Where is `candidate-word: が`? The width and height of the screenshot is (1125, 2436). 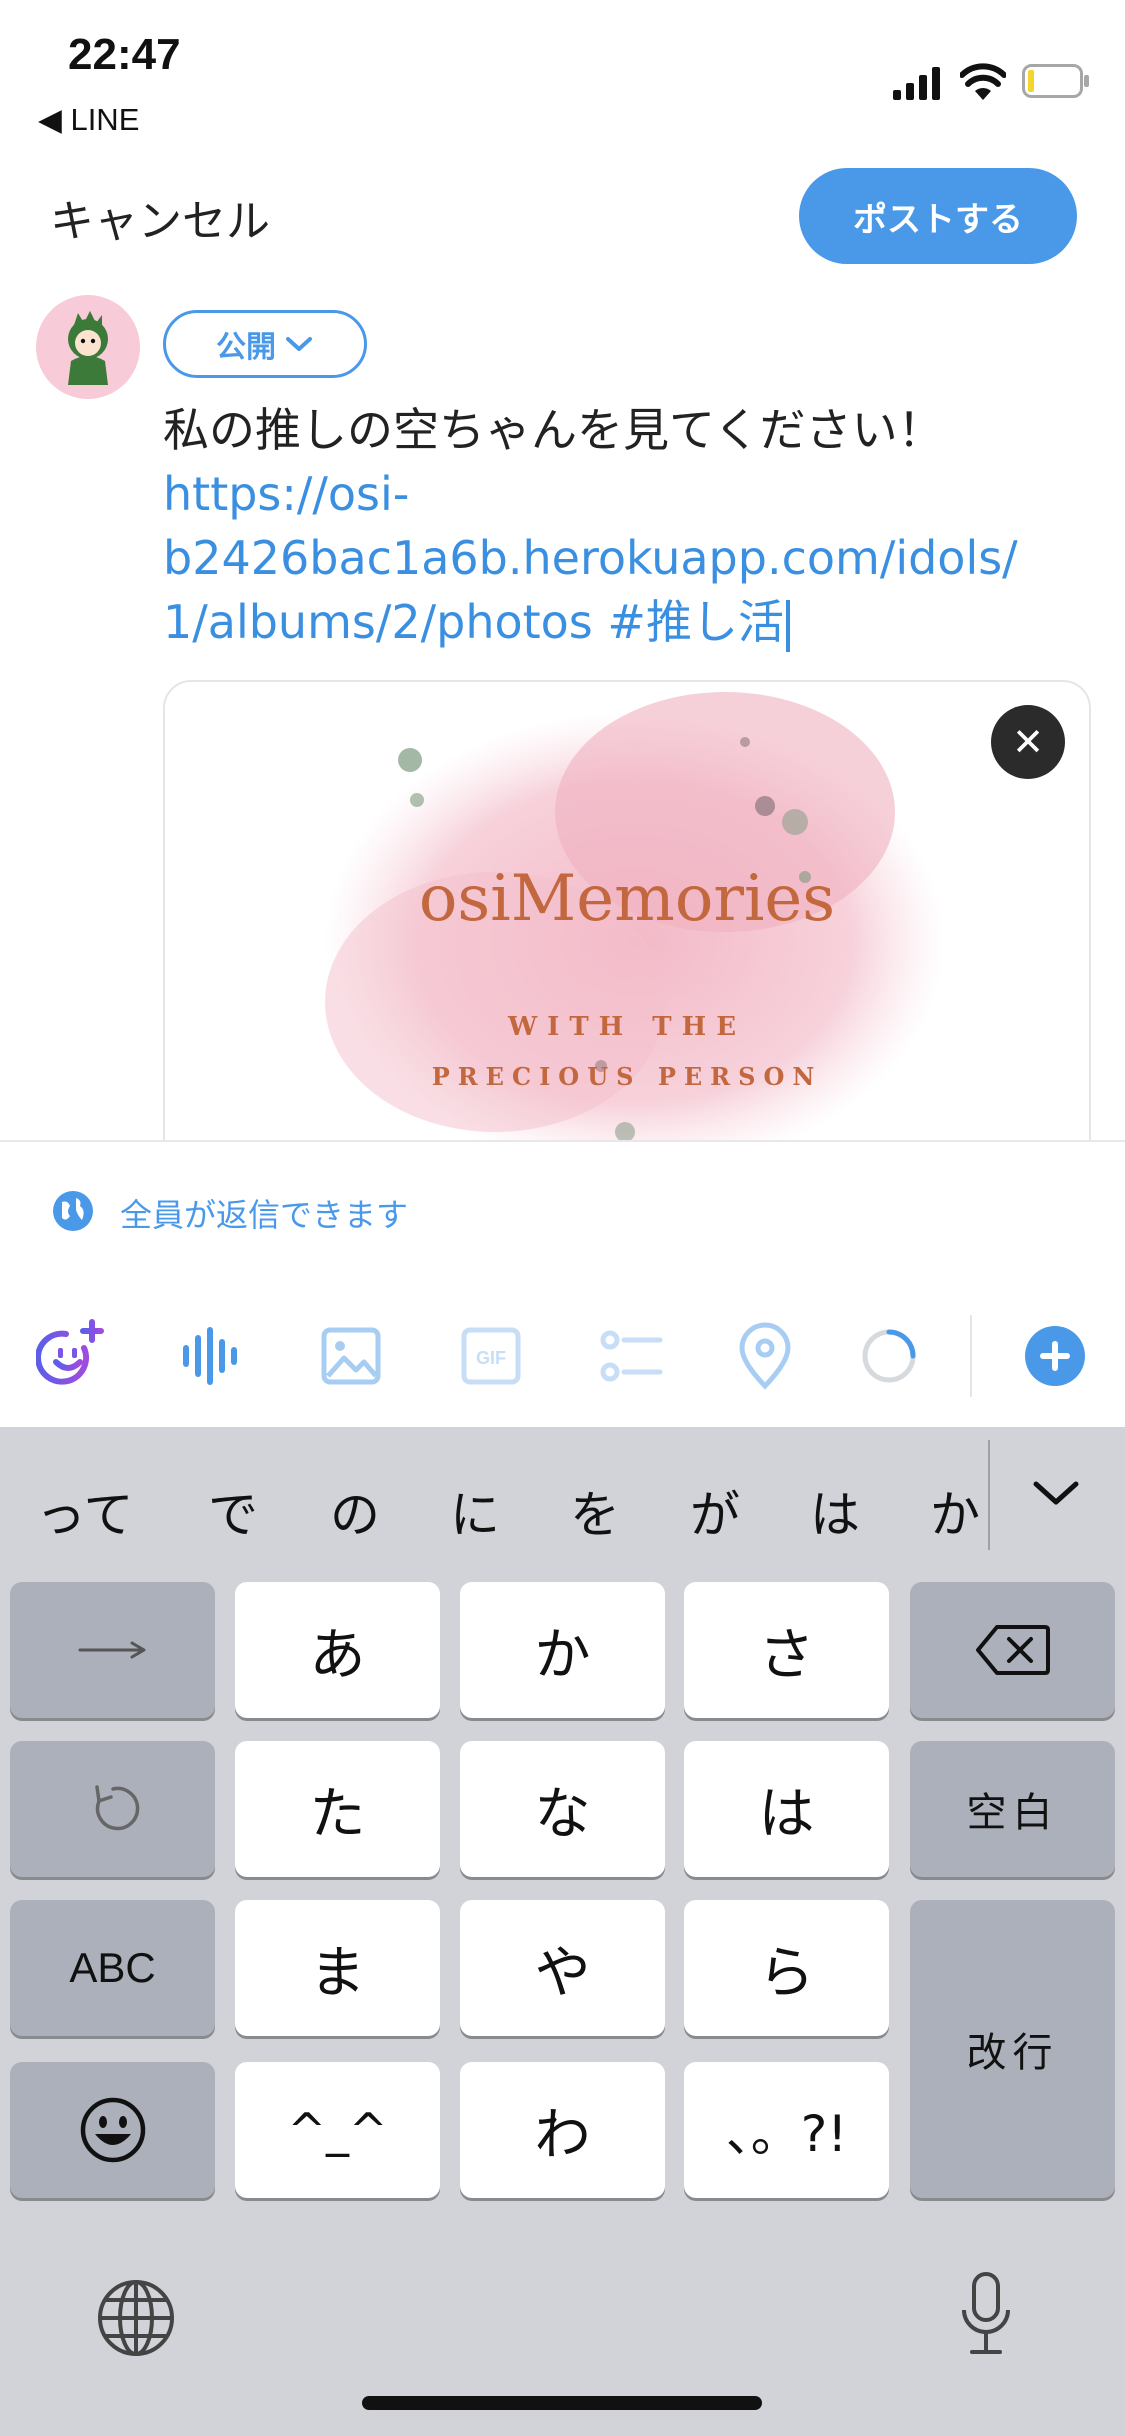
candidate-word: が is located at coordinates (715, 1511).